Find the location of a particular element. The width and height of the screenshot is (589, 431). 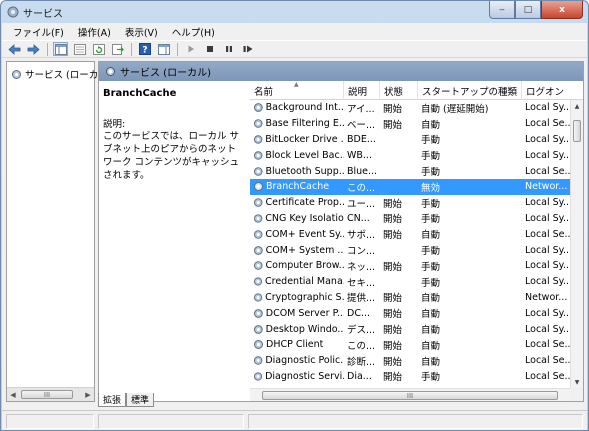

column-label: スタートアップの種類 is located at coordinates (470, 92).